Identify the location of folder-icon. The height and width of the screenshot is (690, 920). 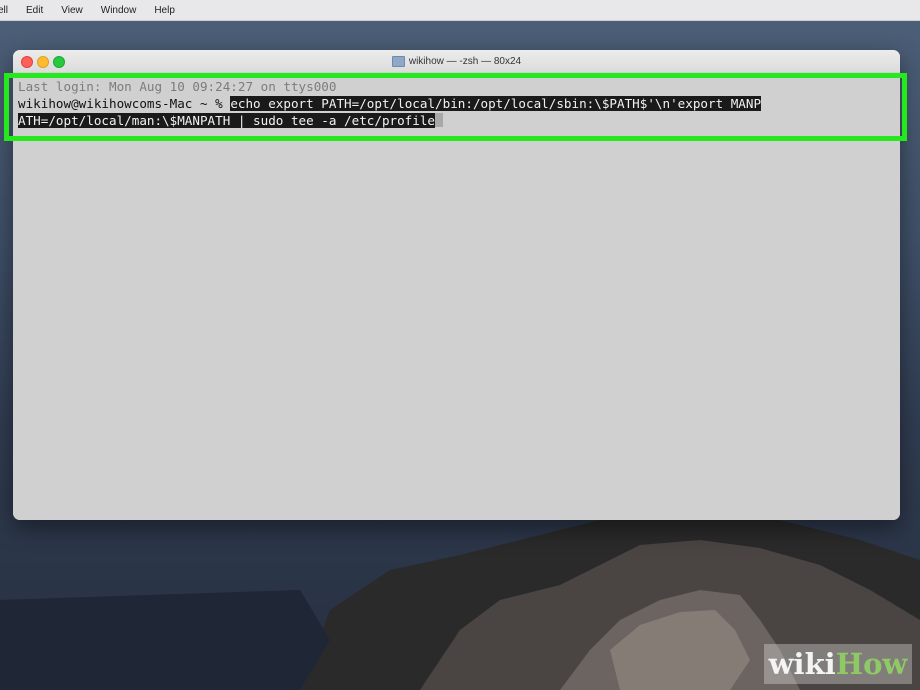
(398, 61).